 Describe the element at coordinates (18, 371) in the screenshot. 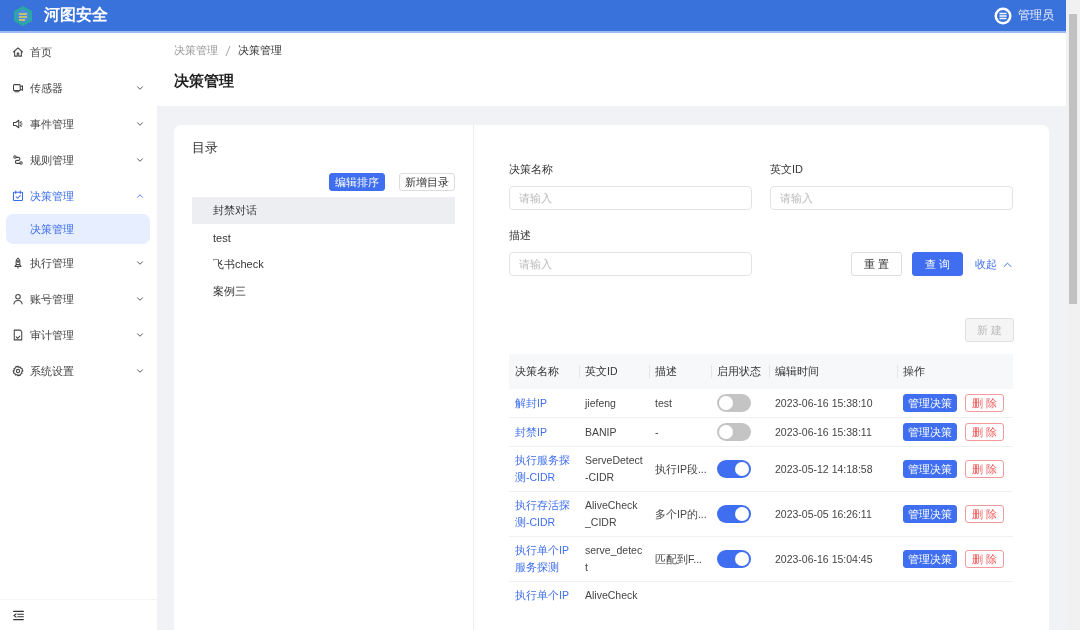

I see `gear-icon` at that location.